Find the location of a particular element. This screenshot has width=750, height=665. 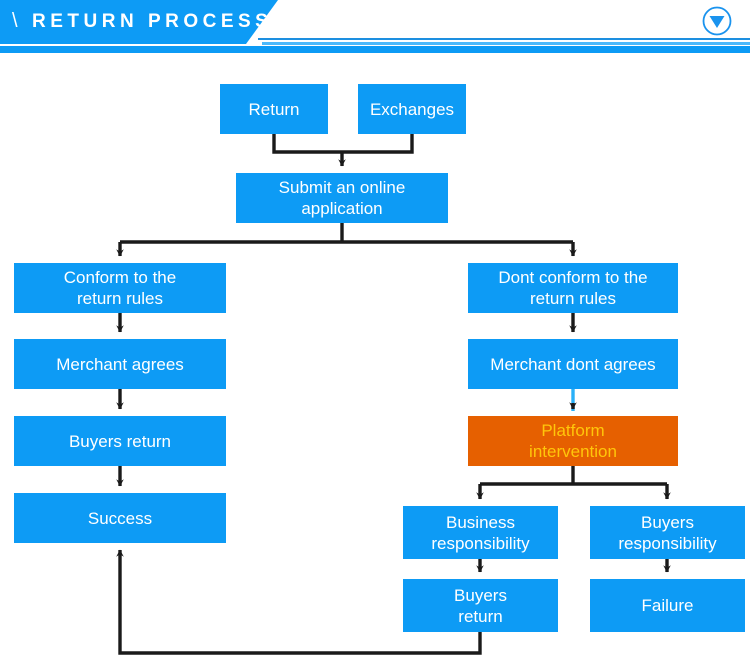

node-merchant-agrees: Merchant agrees is located at coordinates (120, 364).